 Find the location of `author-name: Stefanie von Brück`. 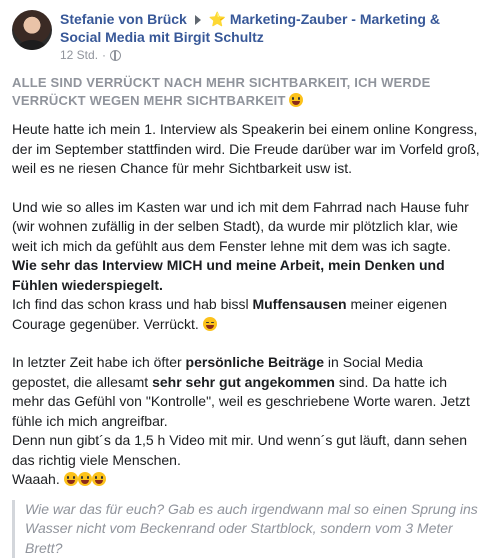

author-name: Stefanie von Brück is located at coordinates (123, 19).